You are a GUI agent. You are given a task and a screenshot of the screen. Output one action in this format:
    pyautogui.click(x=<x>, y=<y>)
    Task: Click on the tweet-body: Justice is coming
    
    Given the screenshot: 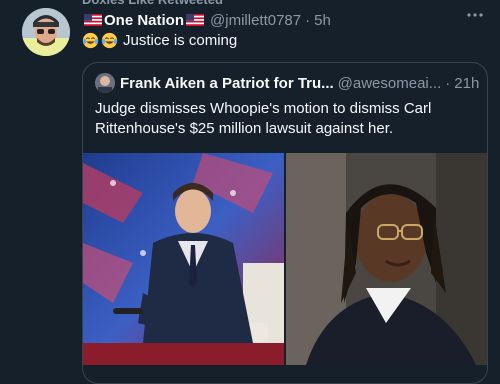 What is the action you would take?
    pyautogui.click(x=159, y=40)
    